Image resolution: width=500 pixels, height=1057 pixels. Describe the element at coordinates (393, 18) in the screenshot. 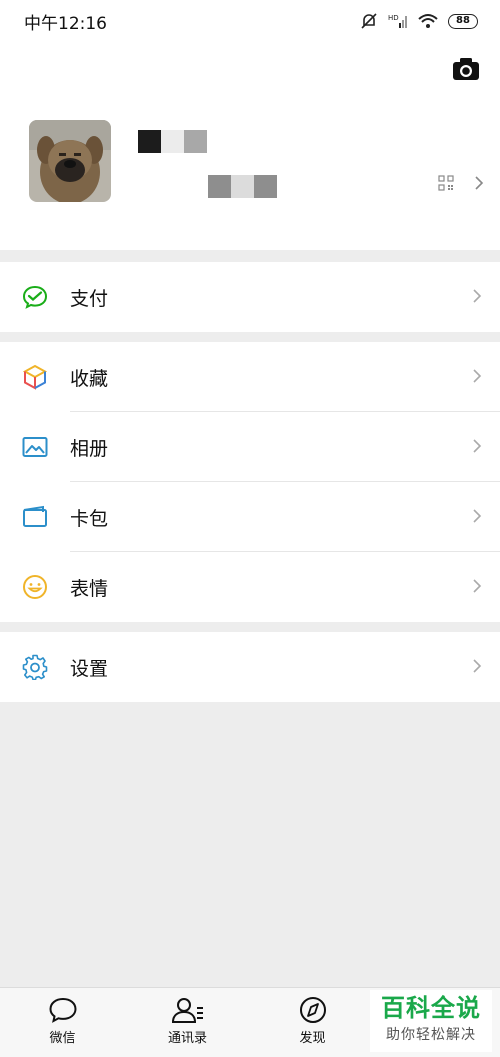

I see `svg-text: HD` at that location.